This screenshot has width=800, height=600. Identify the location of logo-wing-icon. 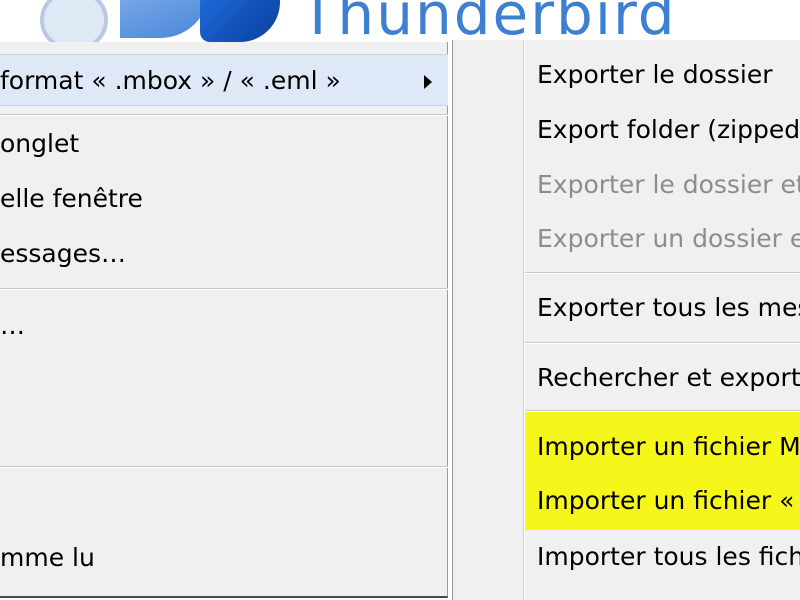
(165, 19).